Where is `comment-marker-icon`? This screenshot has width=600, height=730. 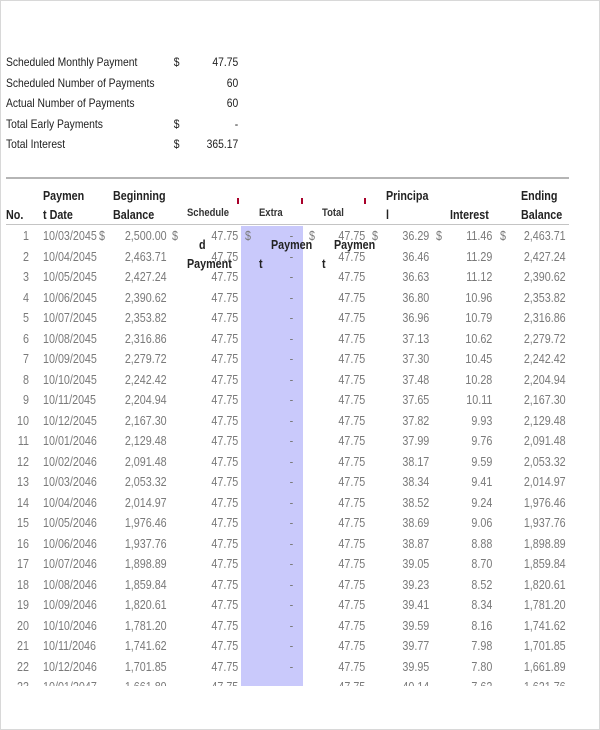 comment-marker-icon is located at coordinates (238, 201).